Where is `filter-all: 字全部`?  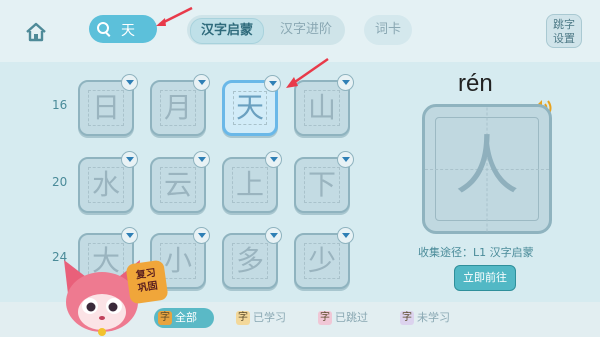
filter-all: 字全部 is located at coordinates (184, 318).